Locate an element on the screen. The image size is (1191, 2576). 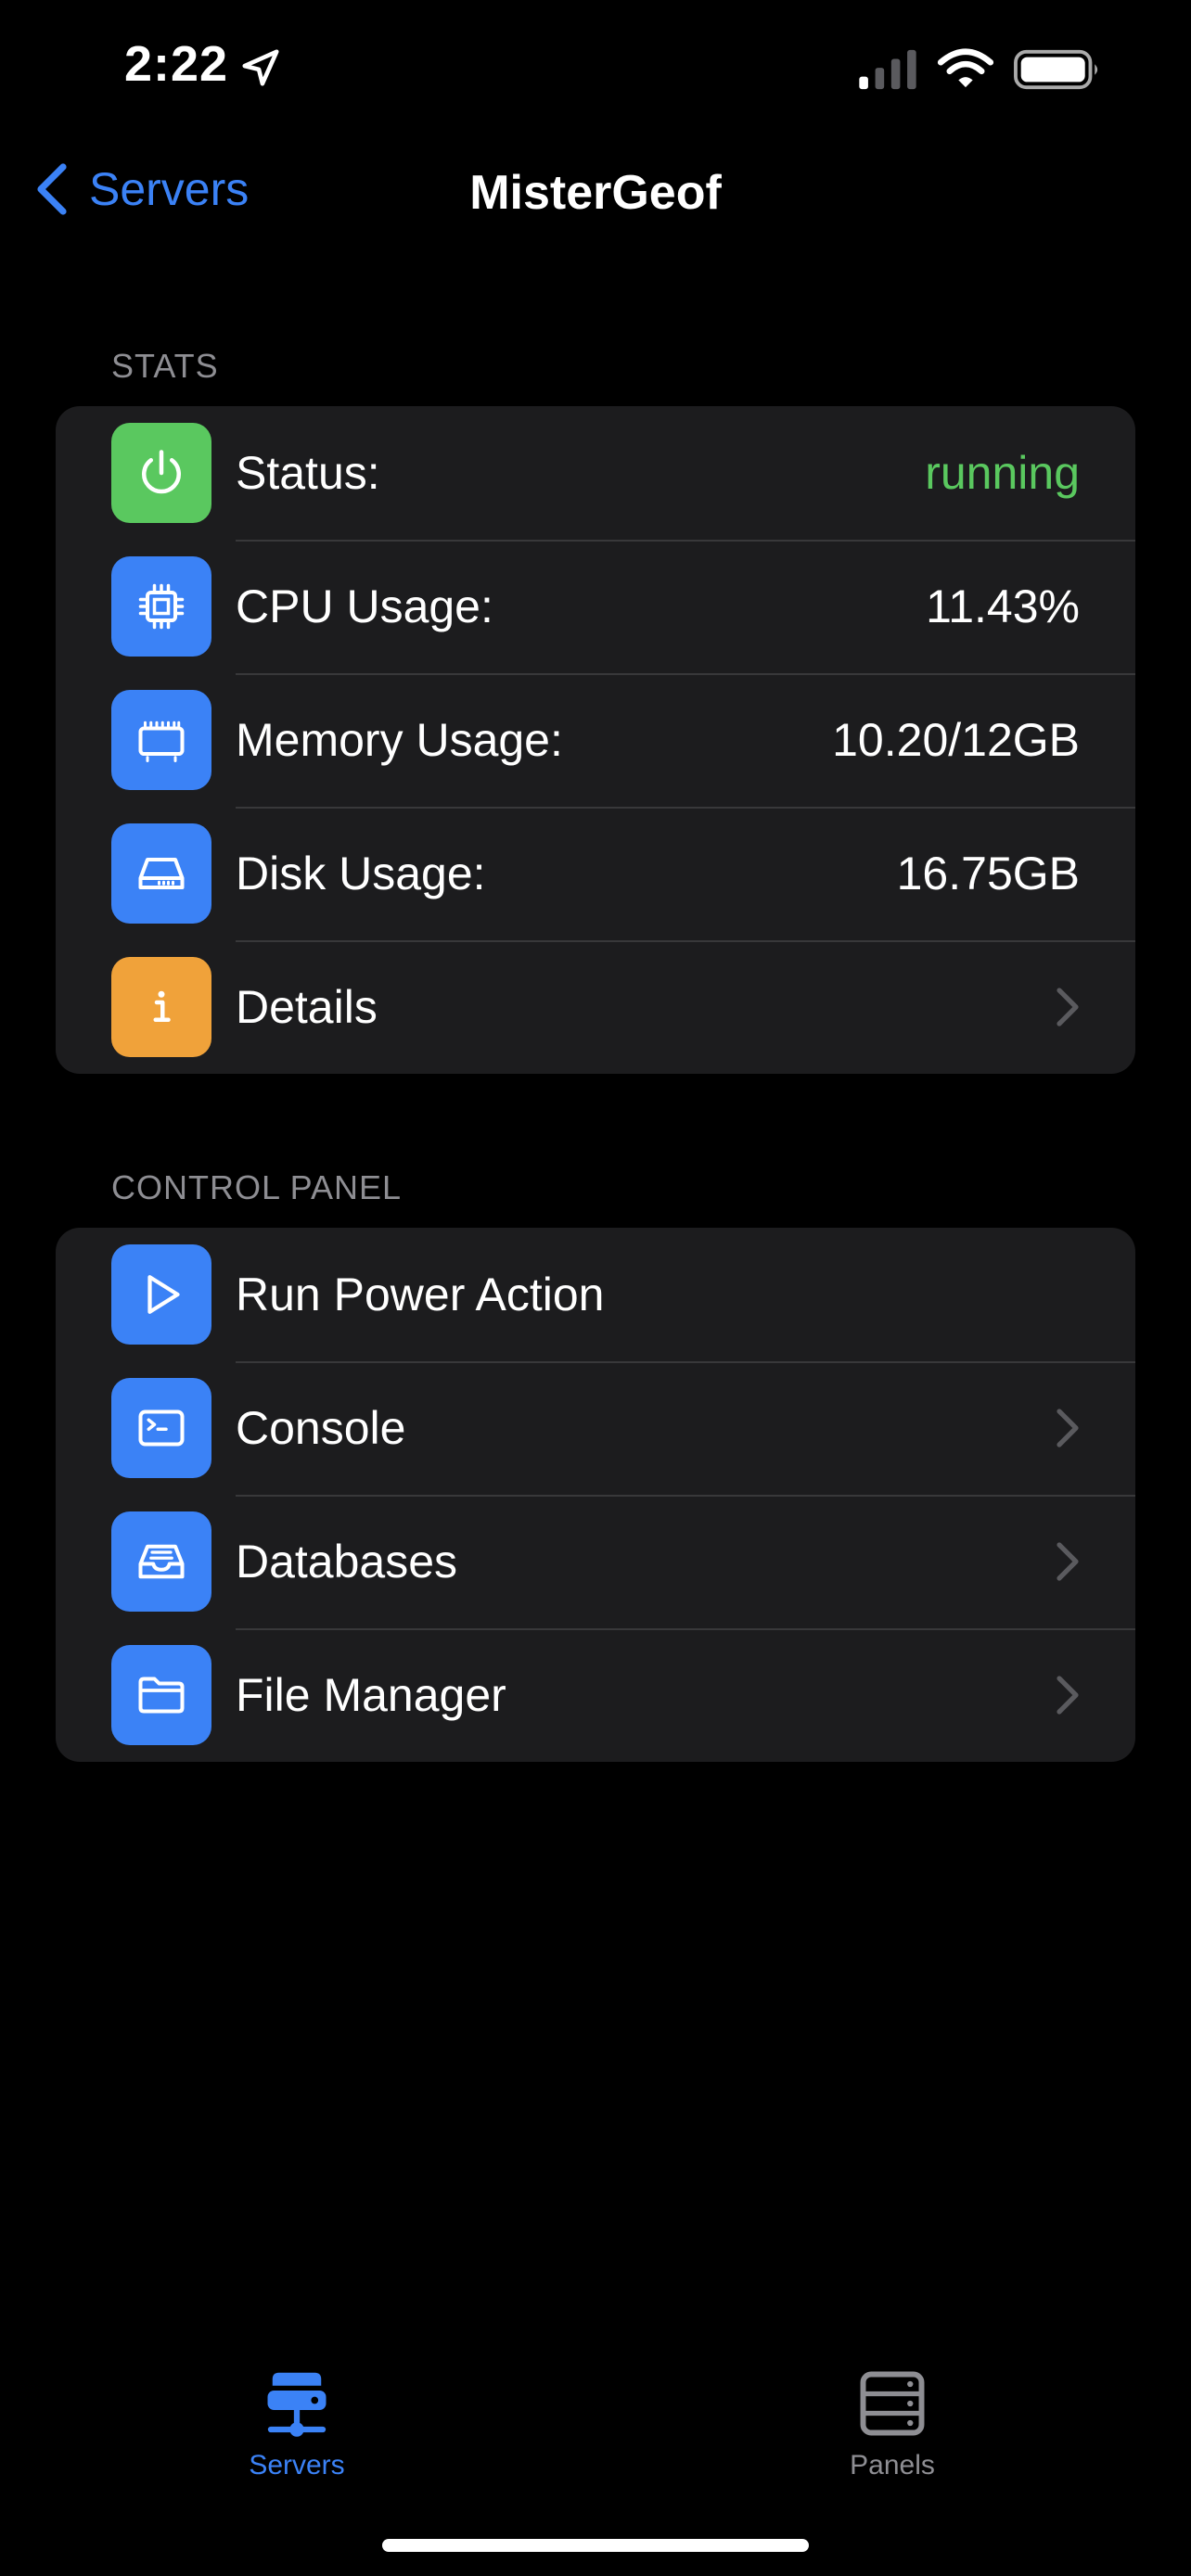
terminal-icon is located at coordinates (161, 1428).